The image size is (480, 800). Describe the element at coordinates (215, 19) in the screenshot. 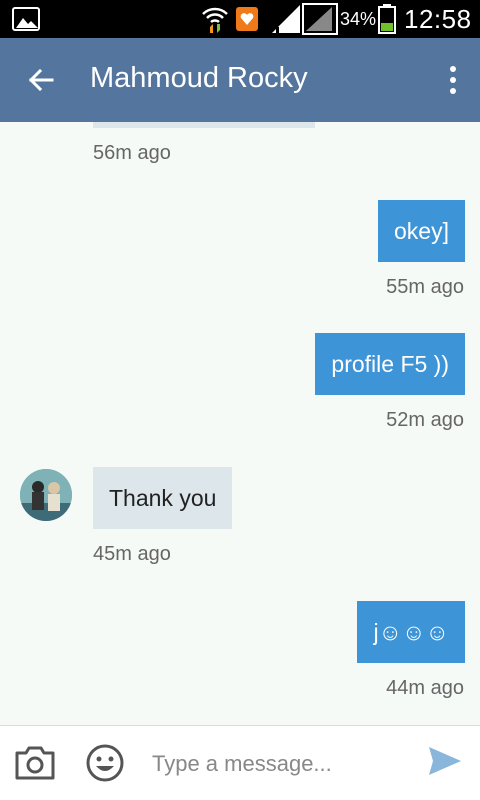

I see `wifi-icon` at that location.